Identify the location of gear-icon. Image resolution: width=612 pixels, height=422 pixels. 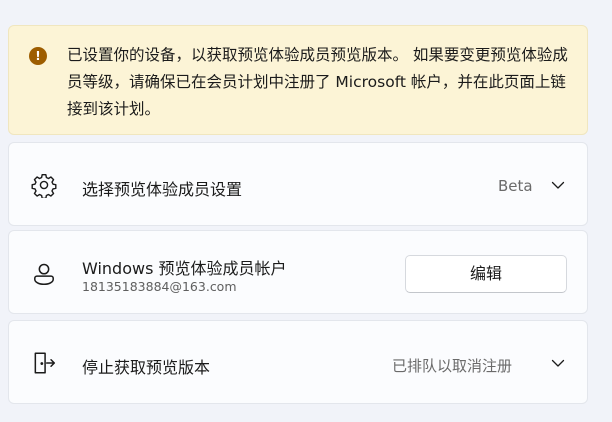
(44, 185).